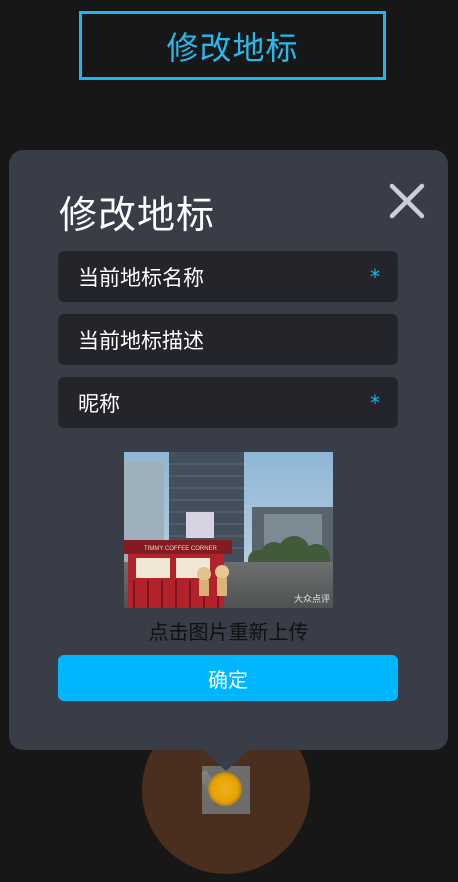 This screenshot has width=458, height=882. Describe the element at coordinates (141, 277) in the screenshot. I see `landmark-name-placeholder: 当前地标名称` at that location.